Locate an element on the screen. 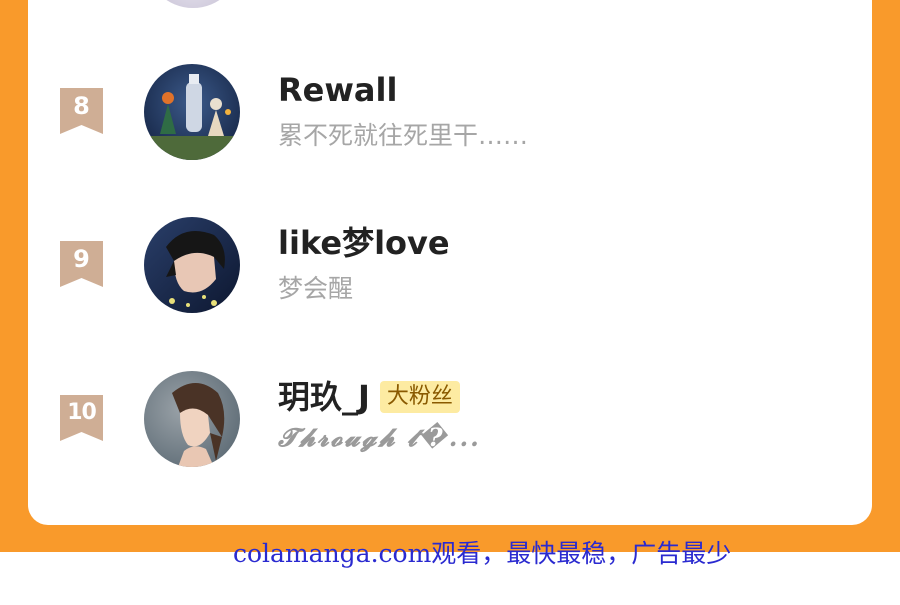  site-watermark: colamanga.com观看，最快最稳，广告最少 is located at coordinates (482, 553).